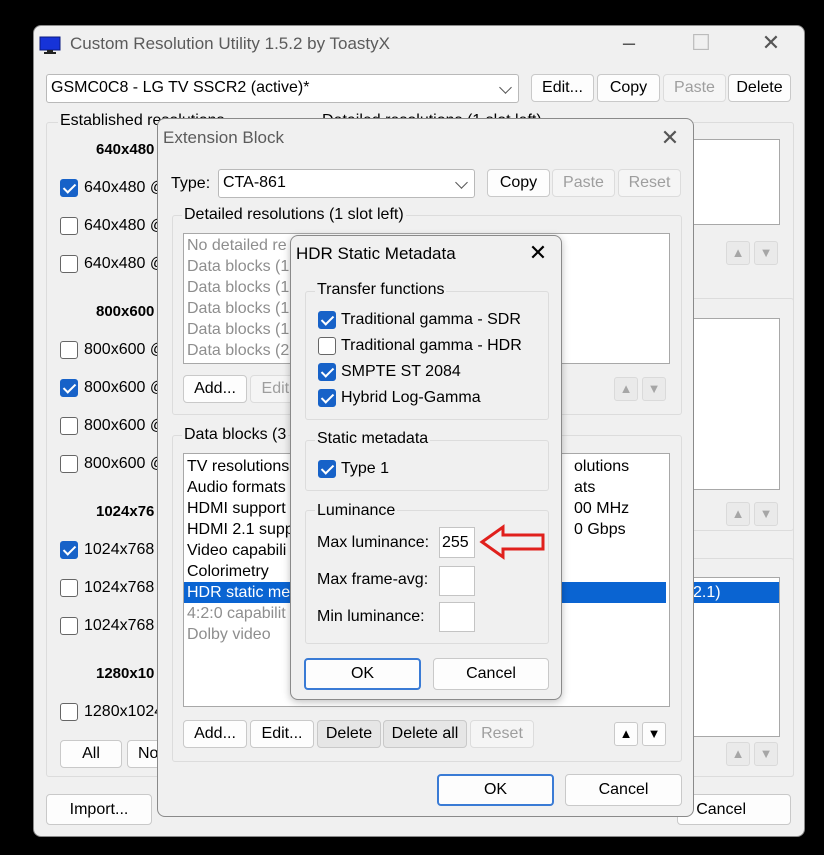 The image size is (824, 855). Describe the element at coordinates (495, 790) in the screenshot. I see `ext-ok-button: OK` at that location.